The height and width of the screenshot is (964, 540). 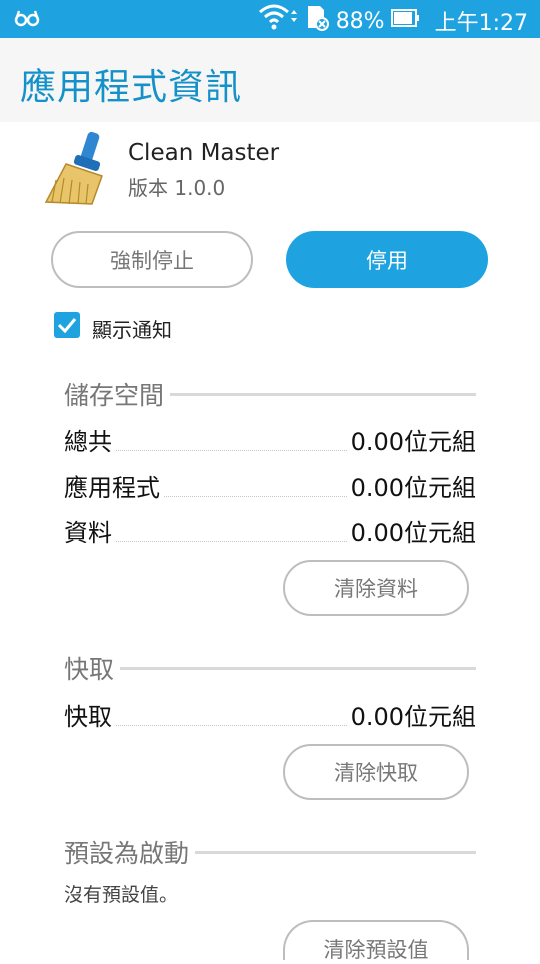 What do you see at coordinates (270, 714) in the screenshot?
I see `cache-row: 快取 0.00位元組` at bounding box center [270, 714].